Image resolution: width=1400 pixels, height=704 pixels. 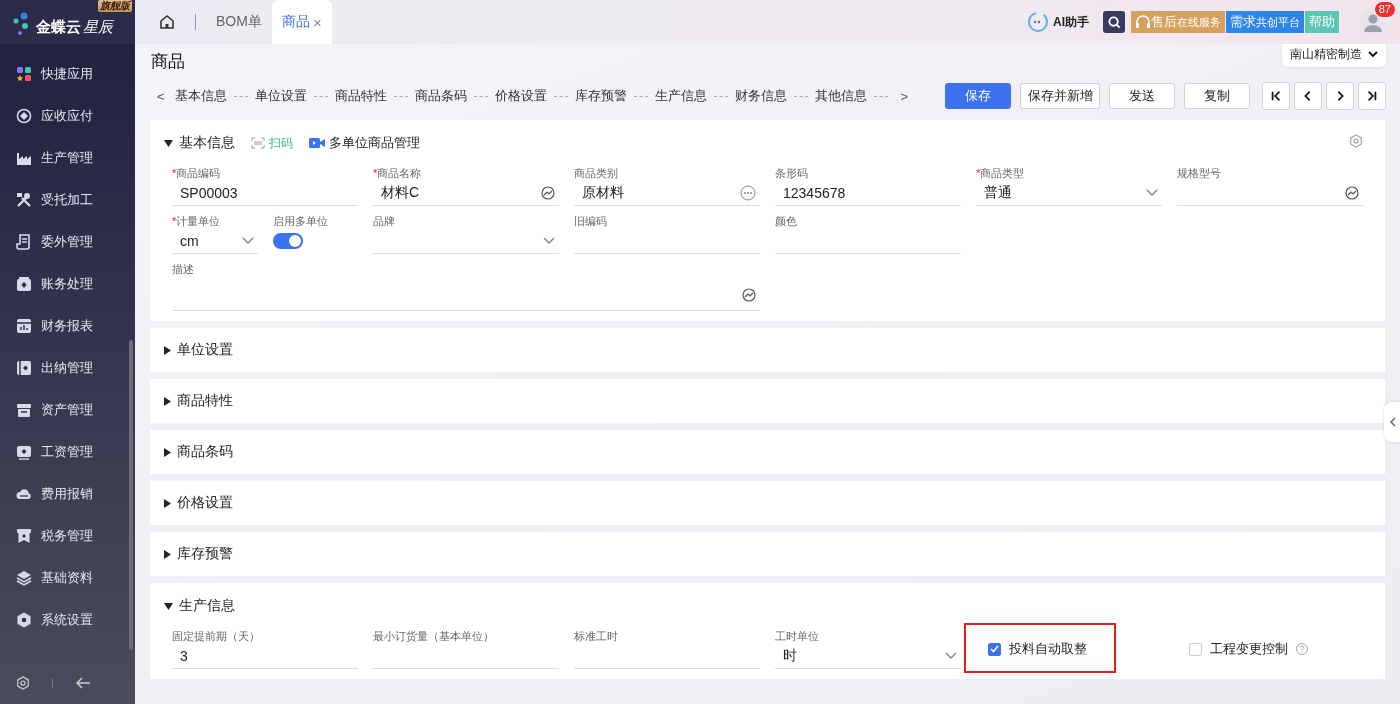 What do you see at coordinates (600, 96) in the screenshot?
I see `anchor-link: 库存预警` at bounding box center [600, 96].